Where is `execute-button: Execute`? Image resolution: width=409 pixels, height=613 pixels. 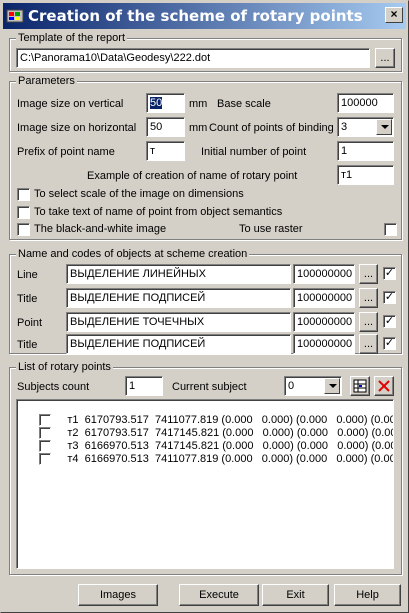 execute-button: Execute is located at coordinates (219, 595).